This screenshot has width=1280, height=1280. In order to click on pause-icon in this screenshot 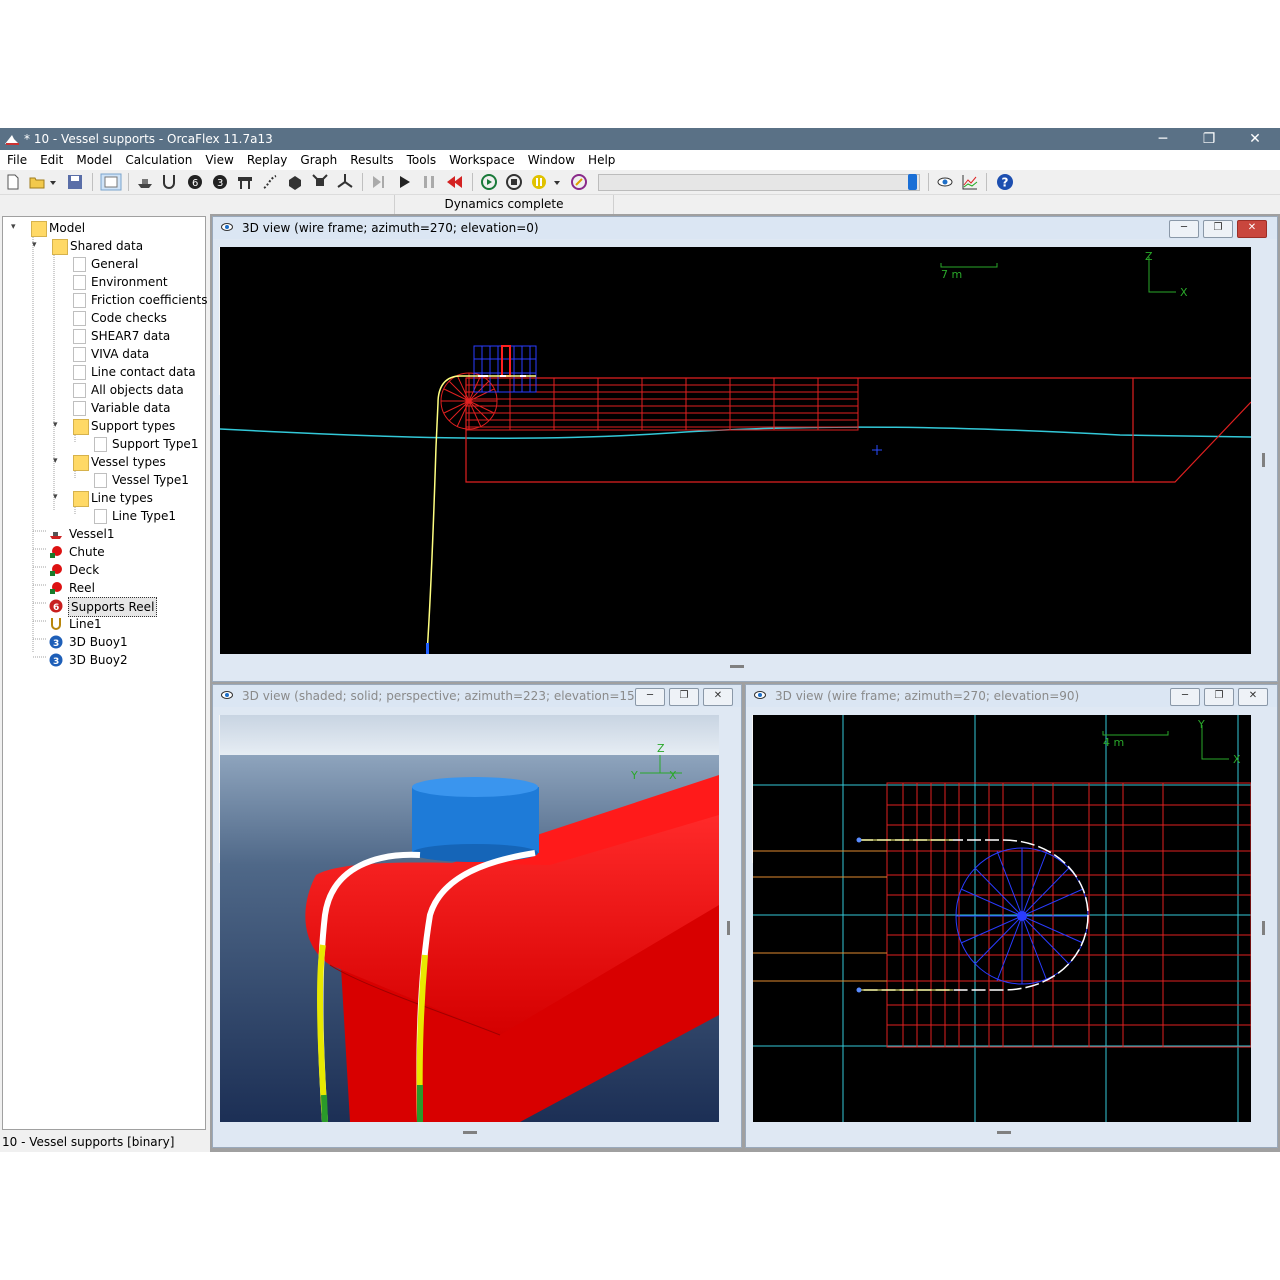, I will do `click(429, 182)`.